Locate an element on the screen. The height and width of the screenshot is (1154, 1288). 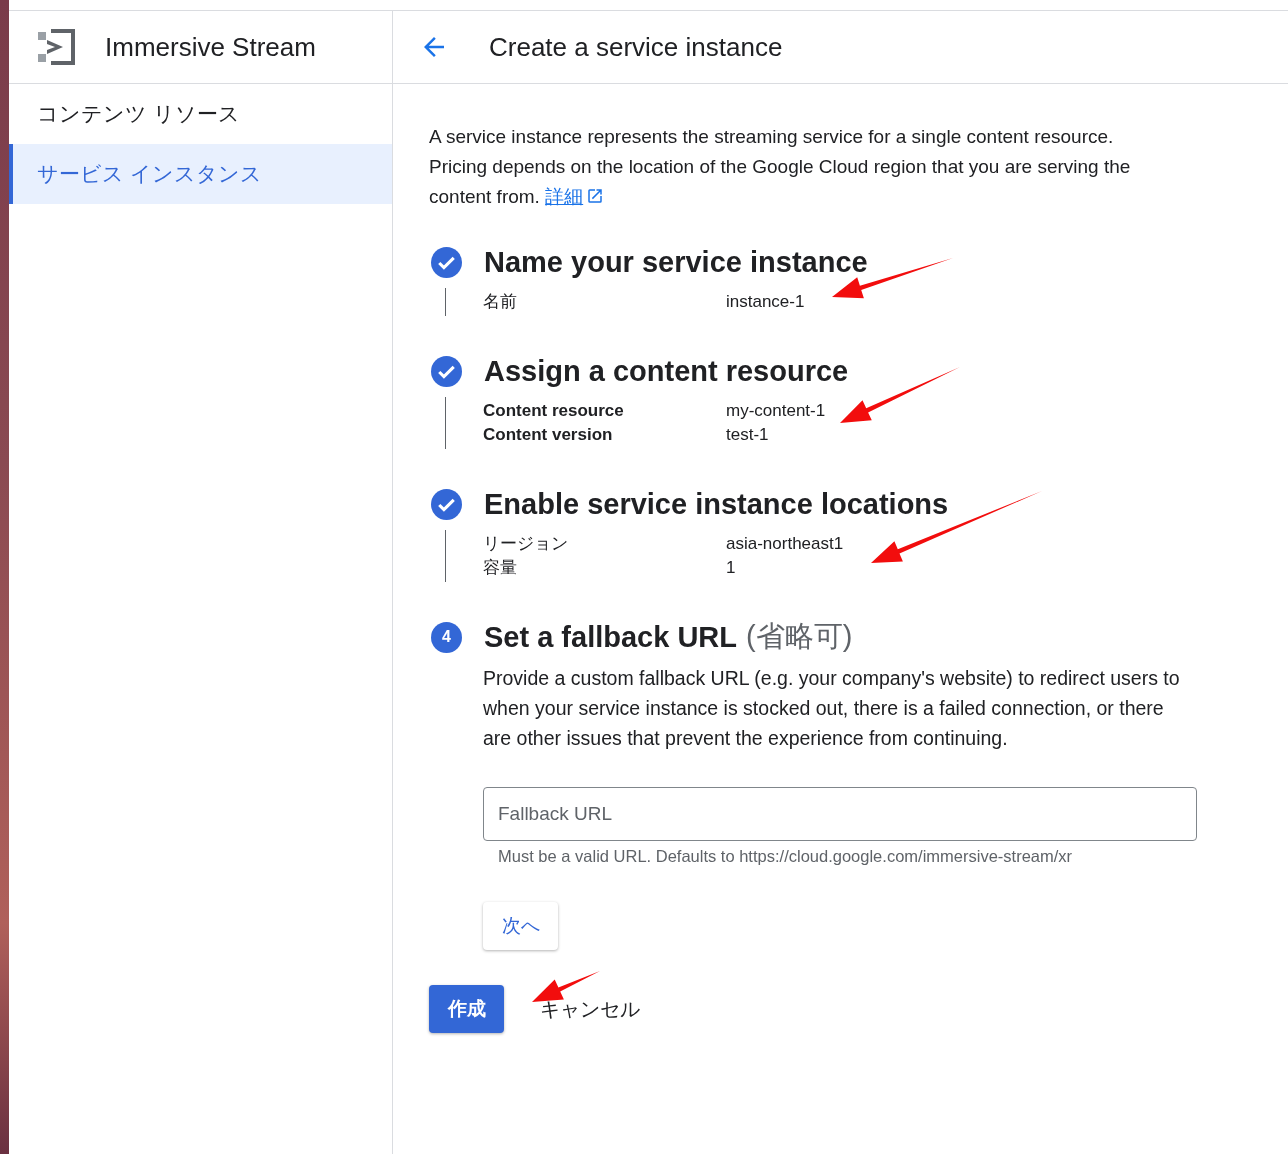
field-value: 1 is located at coordinates (731, 568).